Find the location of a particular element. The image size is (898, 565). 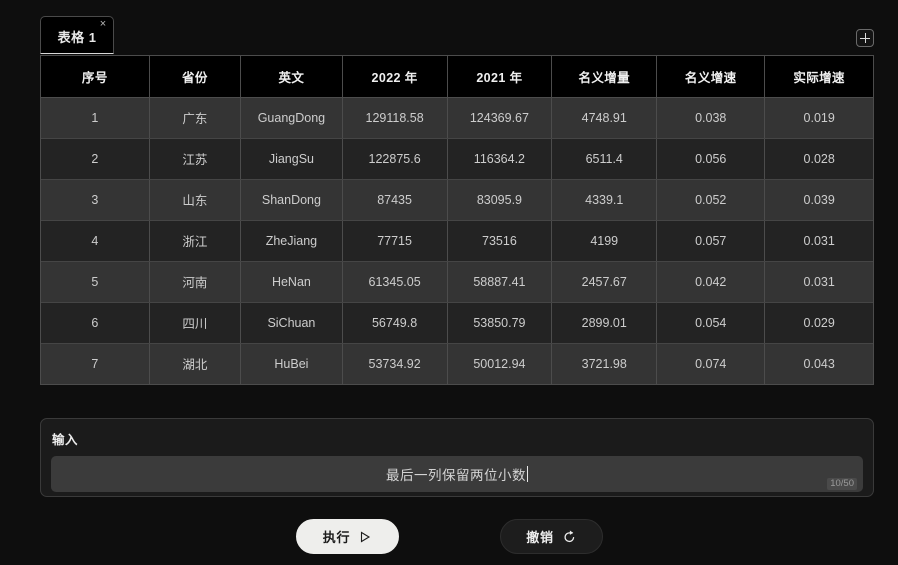

cell-2021: 50012.94 is located at coordinates (500, 363).